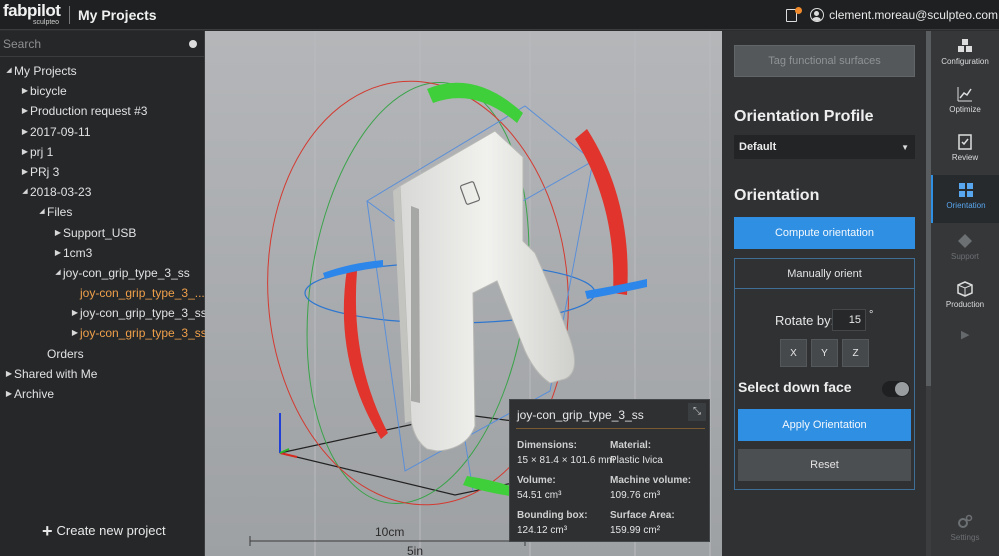 The image size is (999, 556). I want to click on model-name: joy-con_grip_type_3_ss, so click(580, 415).